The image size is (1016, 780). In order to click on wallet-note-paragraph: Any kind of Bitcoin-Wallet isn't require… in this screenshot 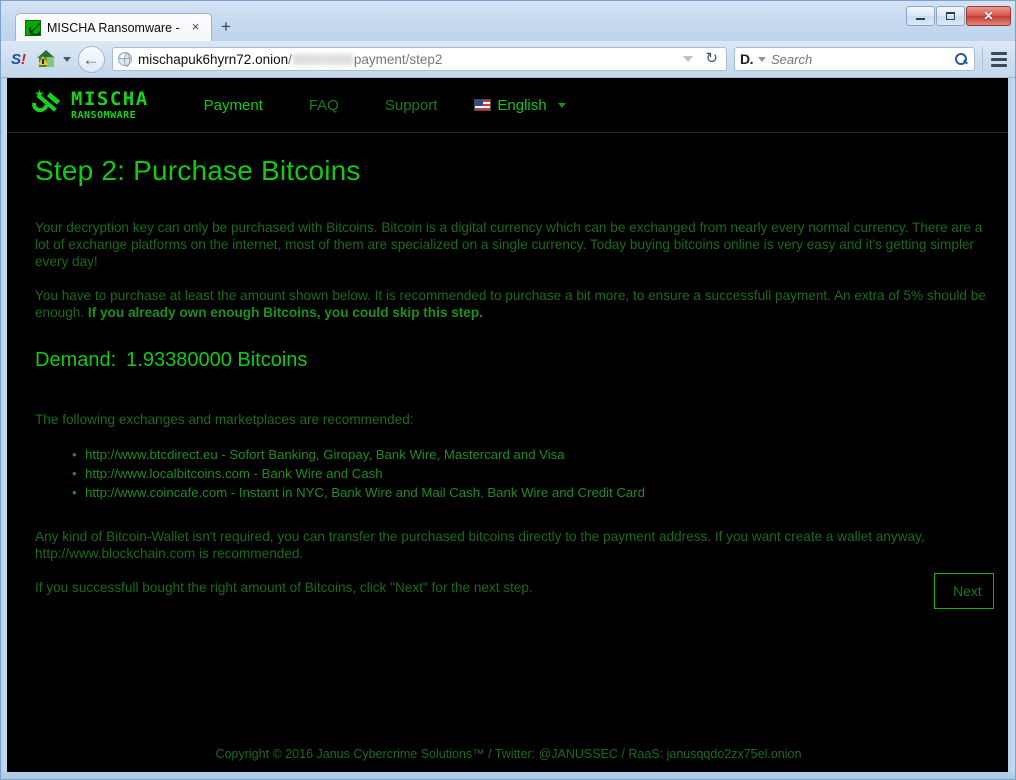, I will do `click(480, 545)`.